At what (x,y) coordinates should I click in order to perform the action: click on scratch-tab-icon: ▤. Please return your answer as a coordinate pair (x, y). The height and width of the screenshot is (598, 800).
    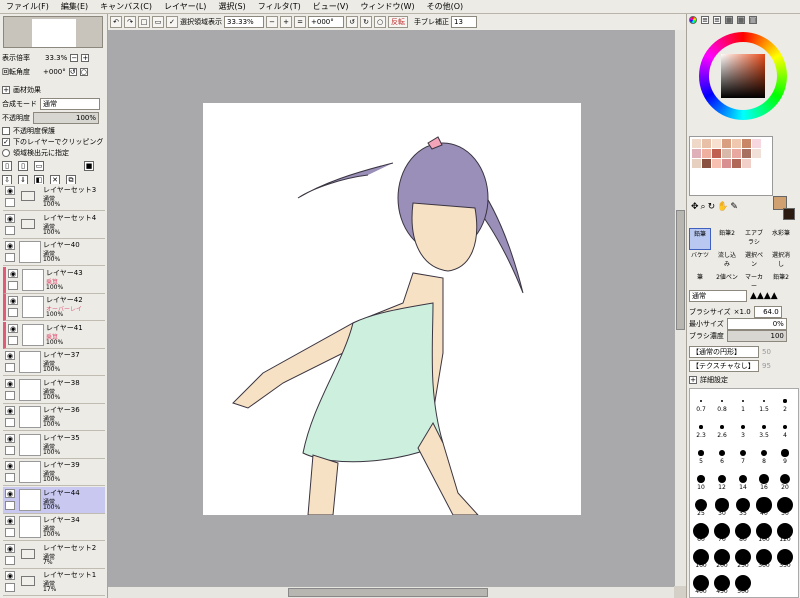
    Looking at the image, I should click on (753, 20).